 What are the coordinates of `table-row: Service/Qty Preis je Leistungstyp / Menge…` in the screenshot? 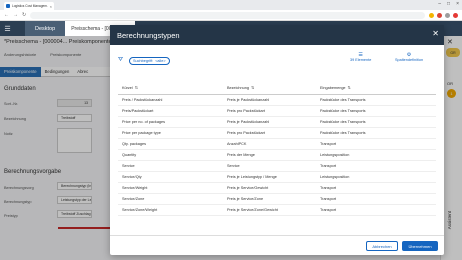 It's located at (277, 177).